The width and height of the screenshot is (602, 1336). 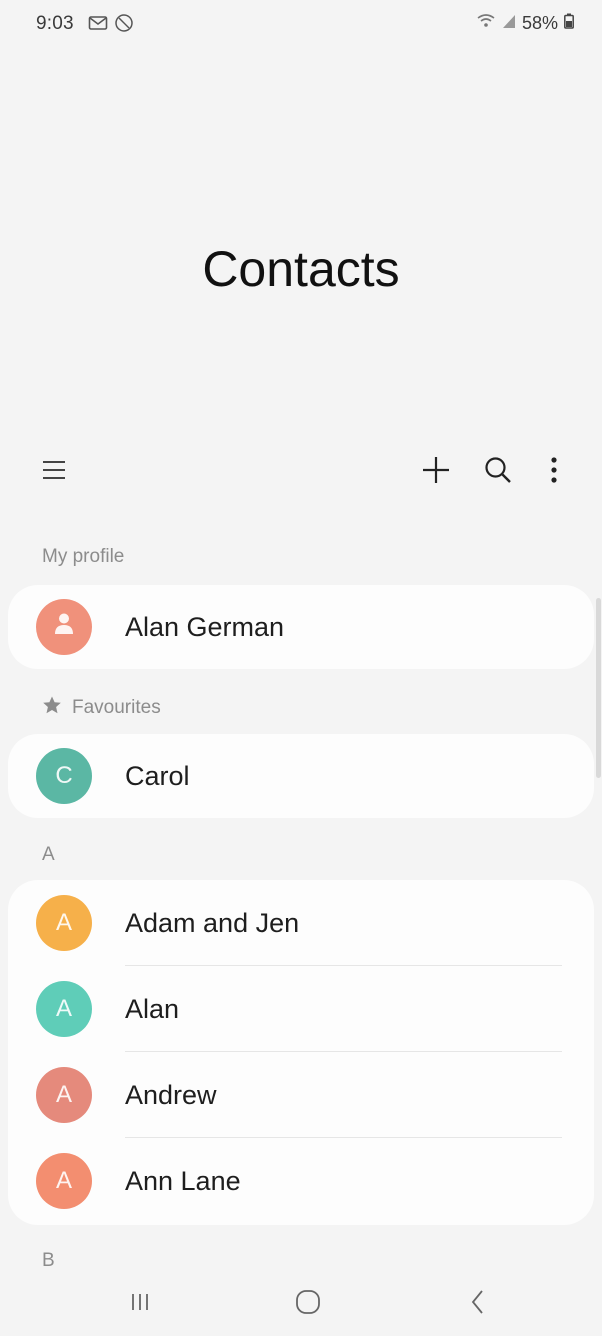 What do you see at coordinates (111, 25) in the screenshot?
I see `status-notifications` at bounding box center [111, 25].